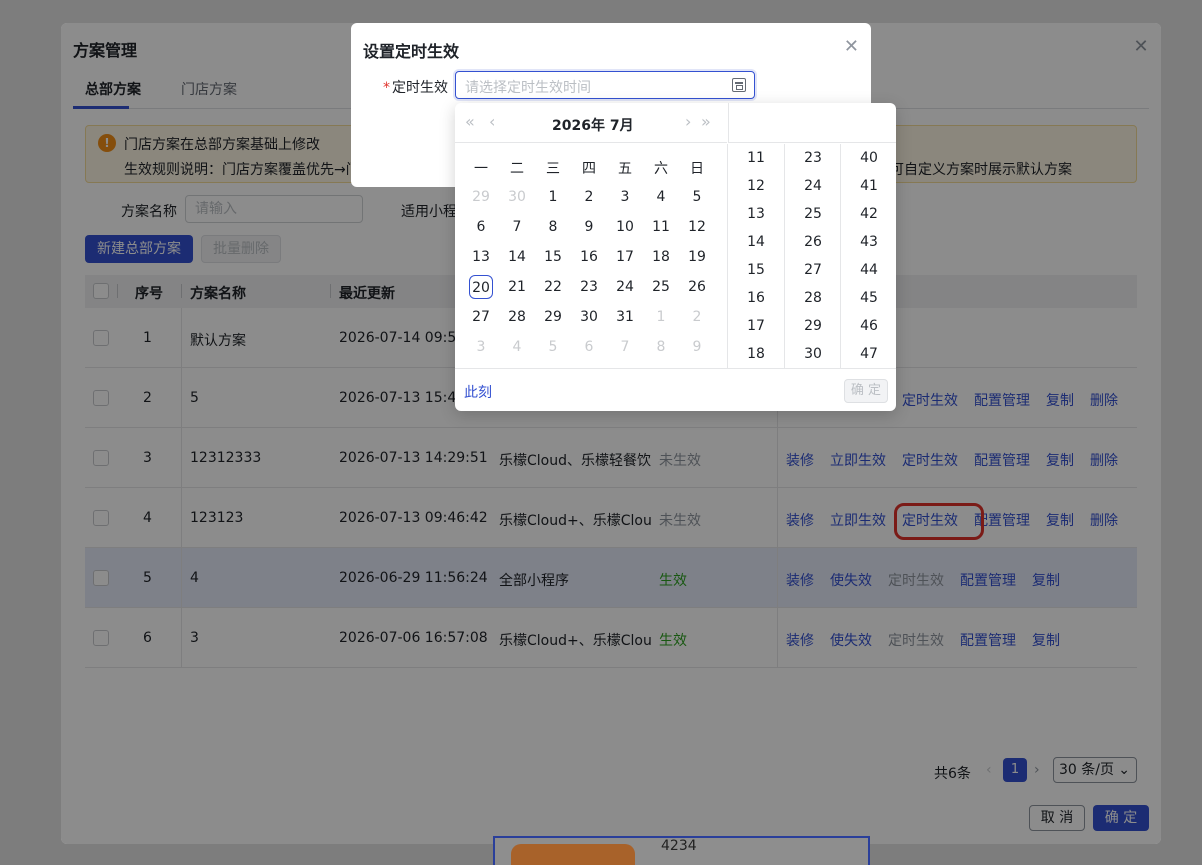 The height and width of the screenshot is (865, 1202). What do you see at coordinates (868, 298) in the screenshot?
I see `second-option: 45` at bounding box center [868, 298].